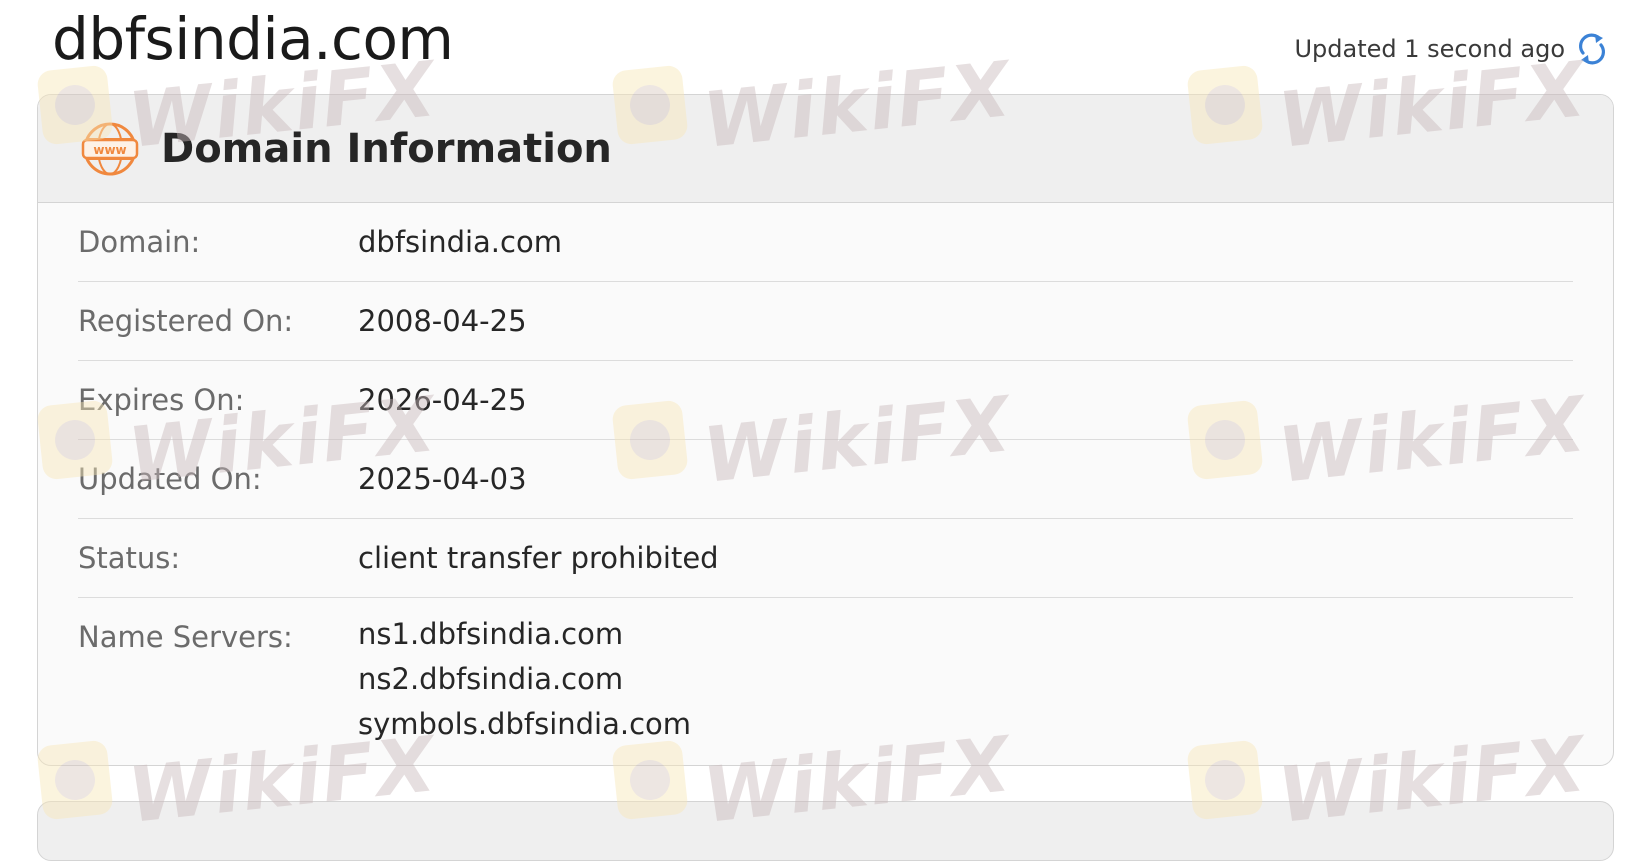 The width and height of the screenshot is (1649, 861). What do you see at coordinates (129, 558) in the screenshot?
I see `row-label: Status:` at bounding box center [129, 558].